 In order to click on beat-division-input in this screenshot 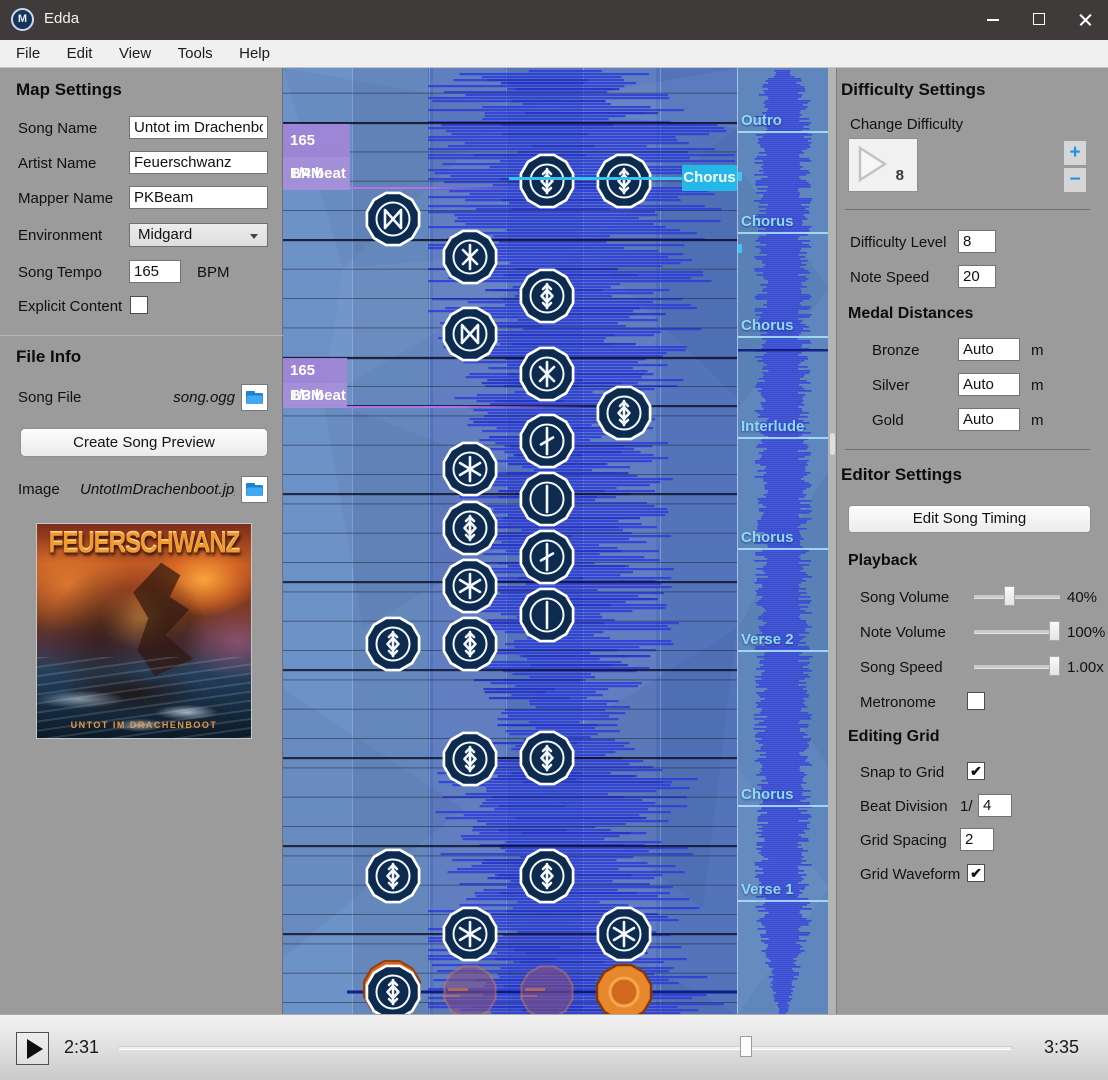, I will do `click(995, 805)`.